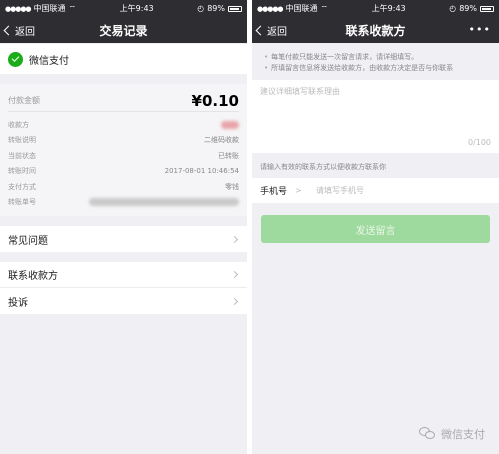 The width and height of the screenshot is (499, 454). What do you see at coordinates (201, 171) in the screenshot?
I see `detail-value: 2017-08-01 10:46:54` at bounding box center [201, 171].